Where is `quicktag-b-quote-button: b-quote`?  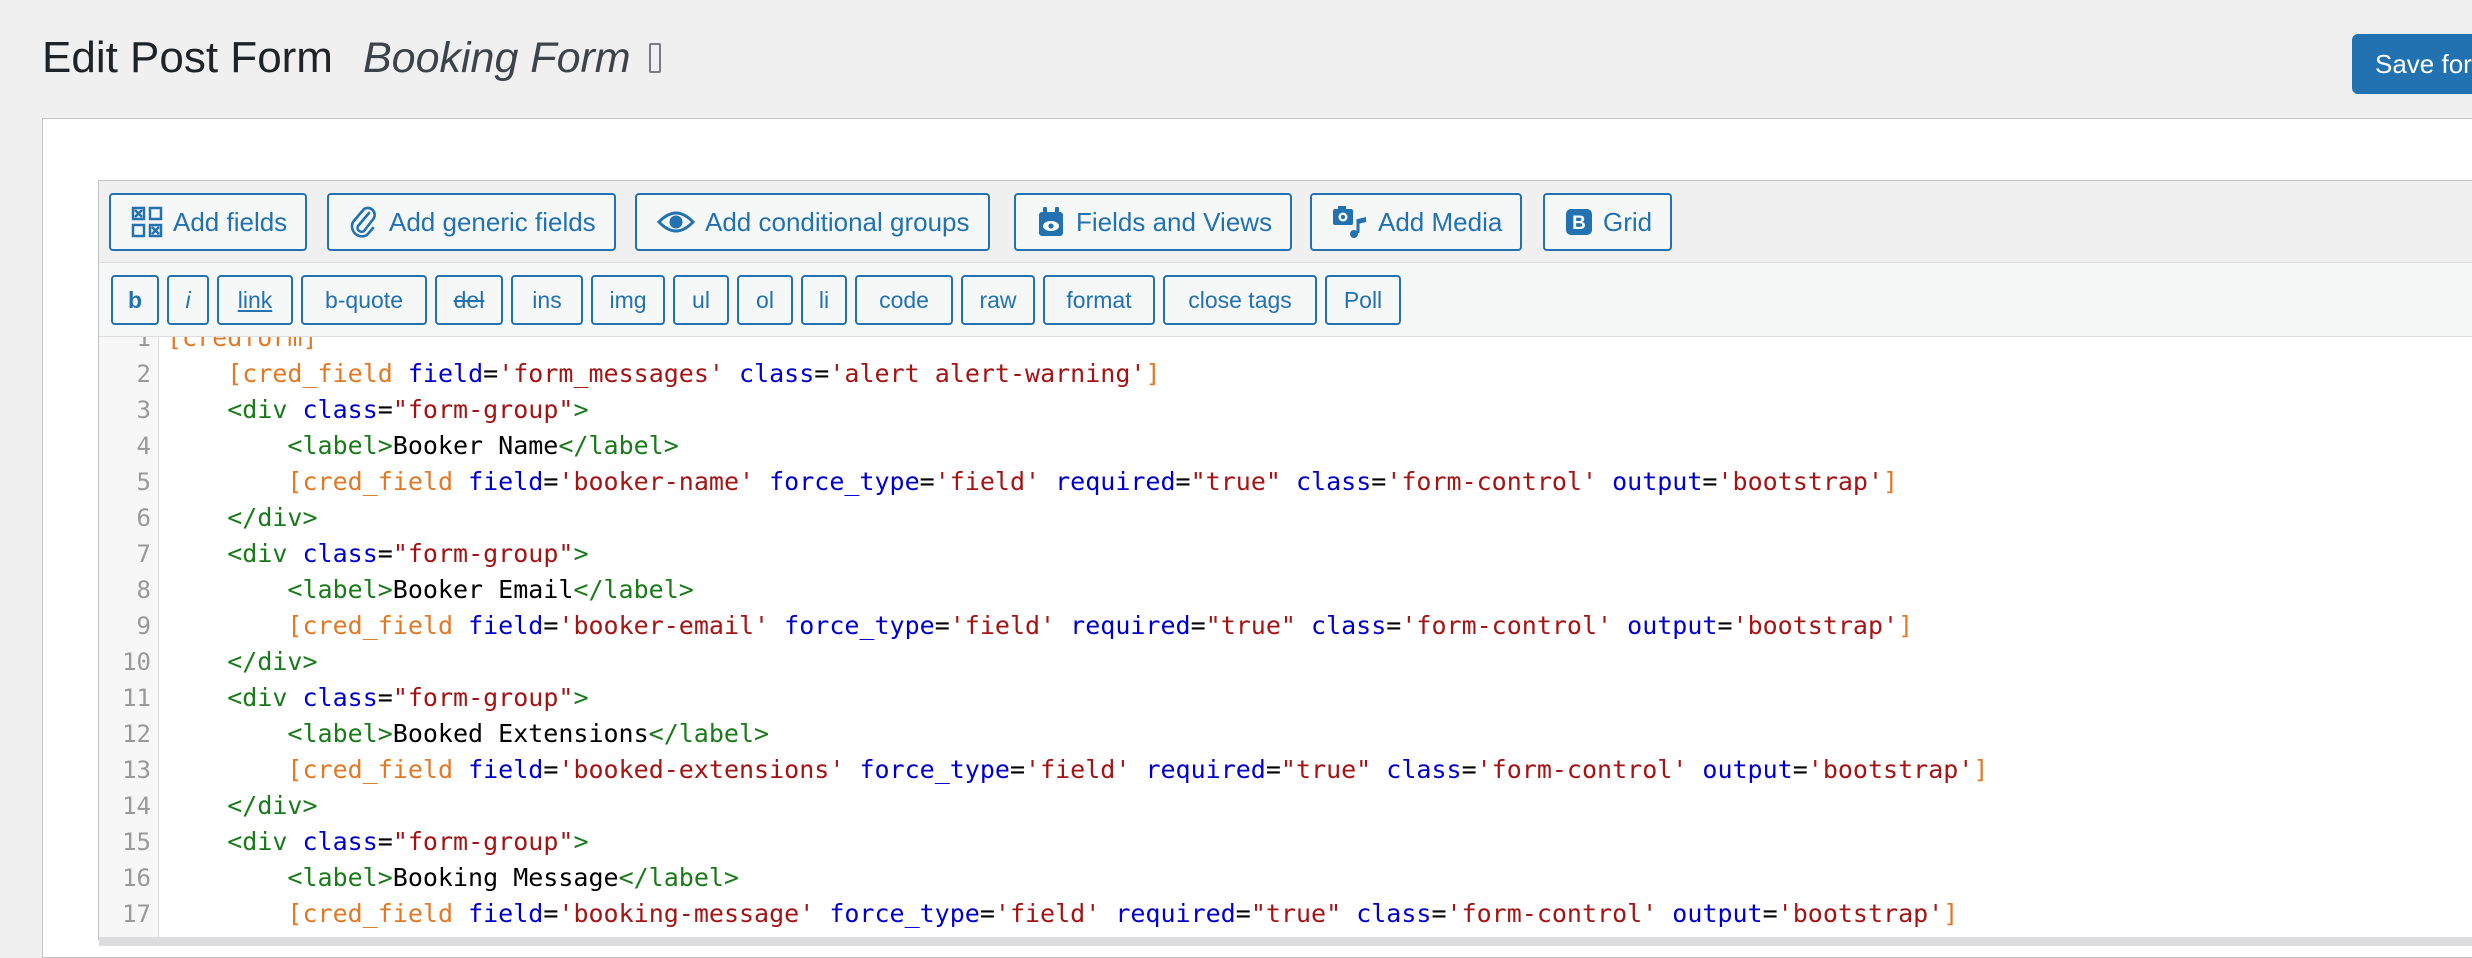 quicktag-b-quote-button: b-quote is located at coordinates (364, 300).